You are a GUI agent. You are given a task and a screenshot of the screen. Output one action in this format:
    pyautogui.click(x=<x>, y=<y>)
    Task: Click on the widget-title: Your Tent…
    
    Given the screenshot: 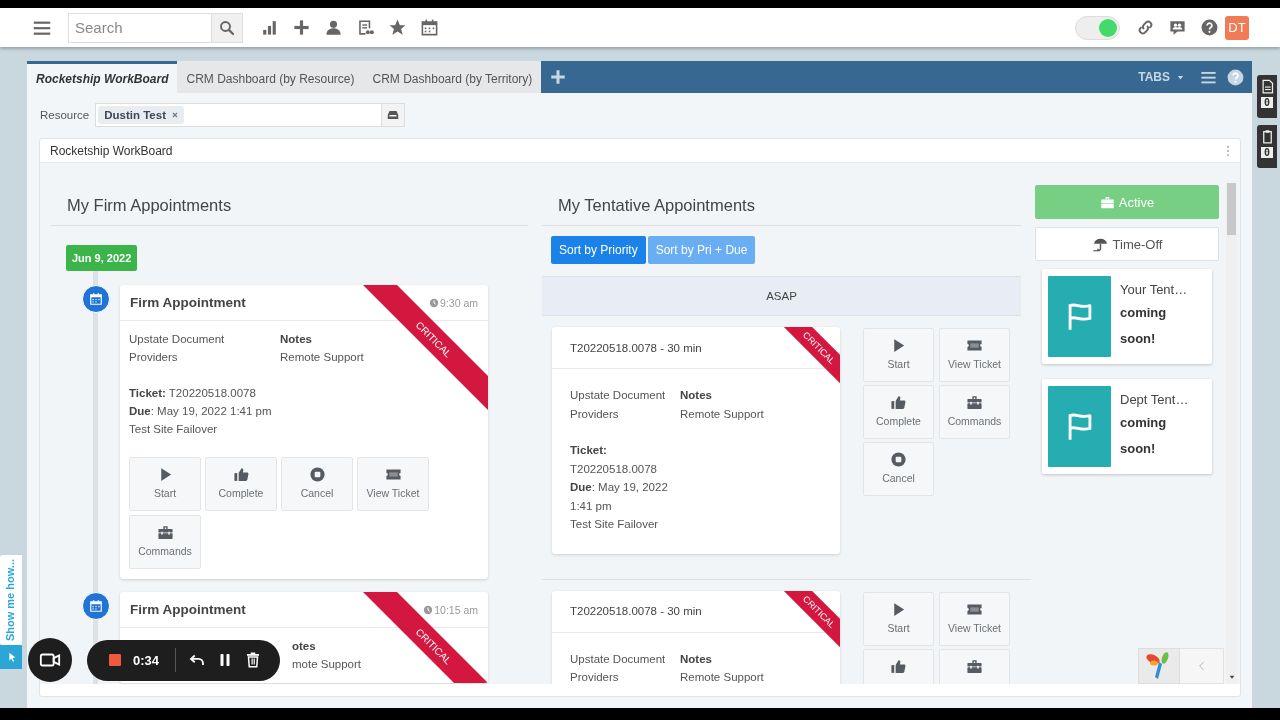 What is the action you would take?
    pyautogui.click(x=1154, y=289)
    